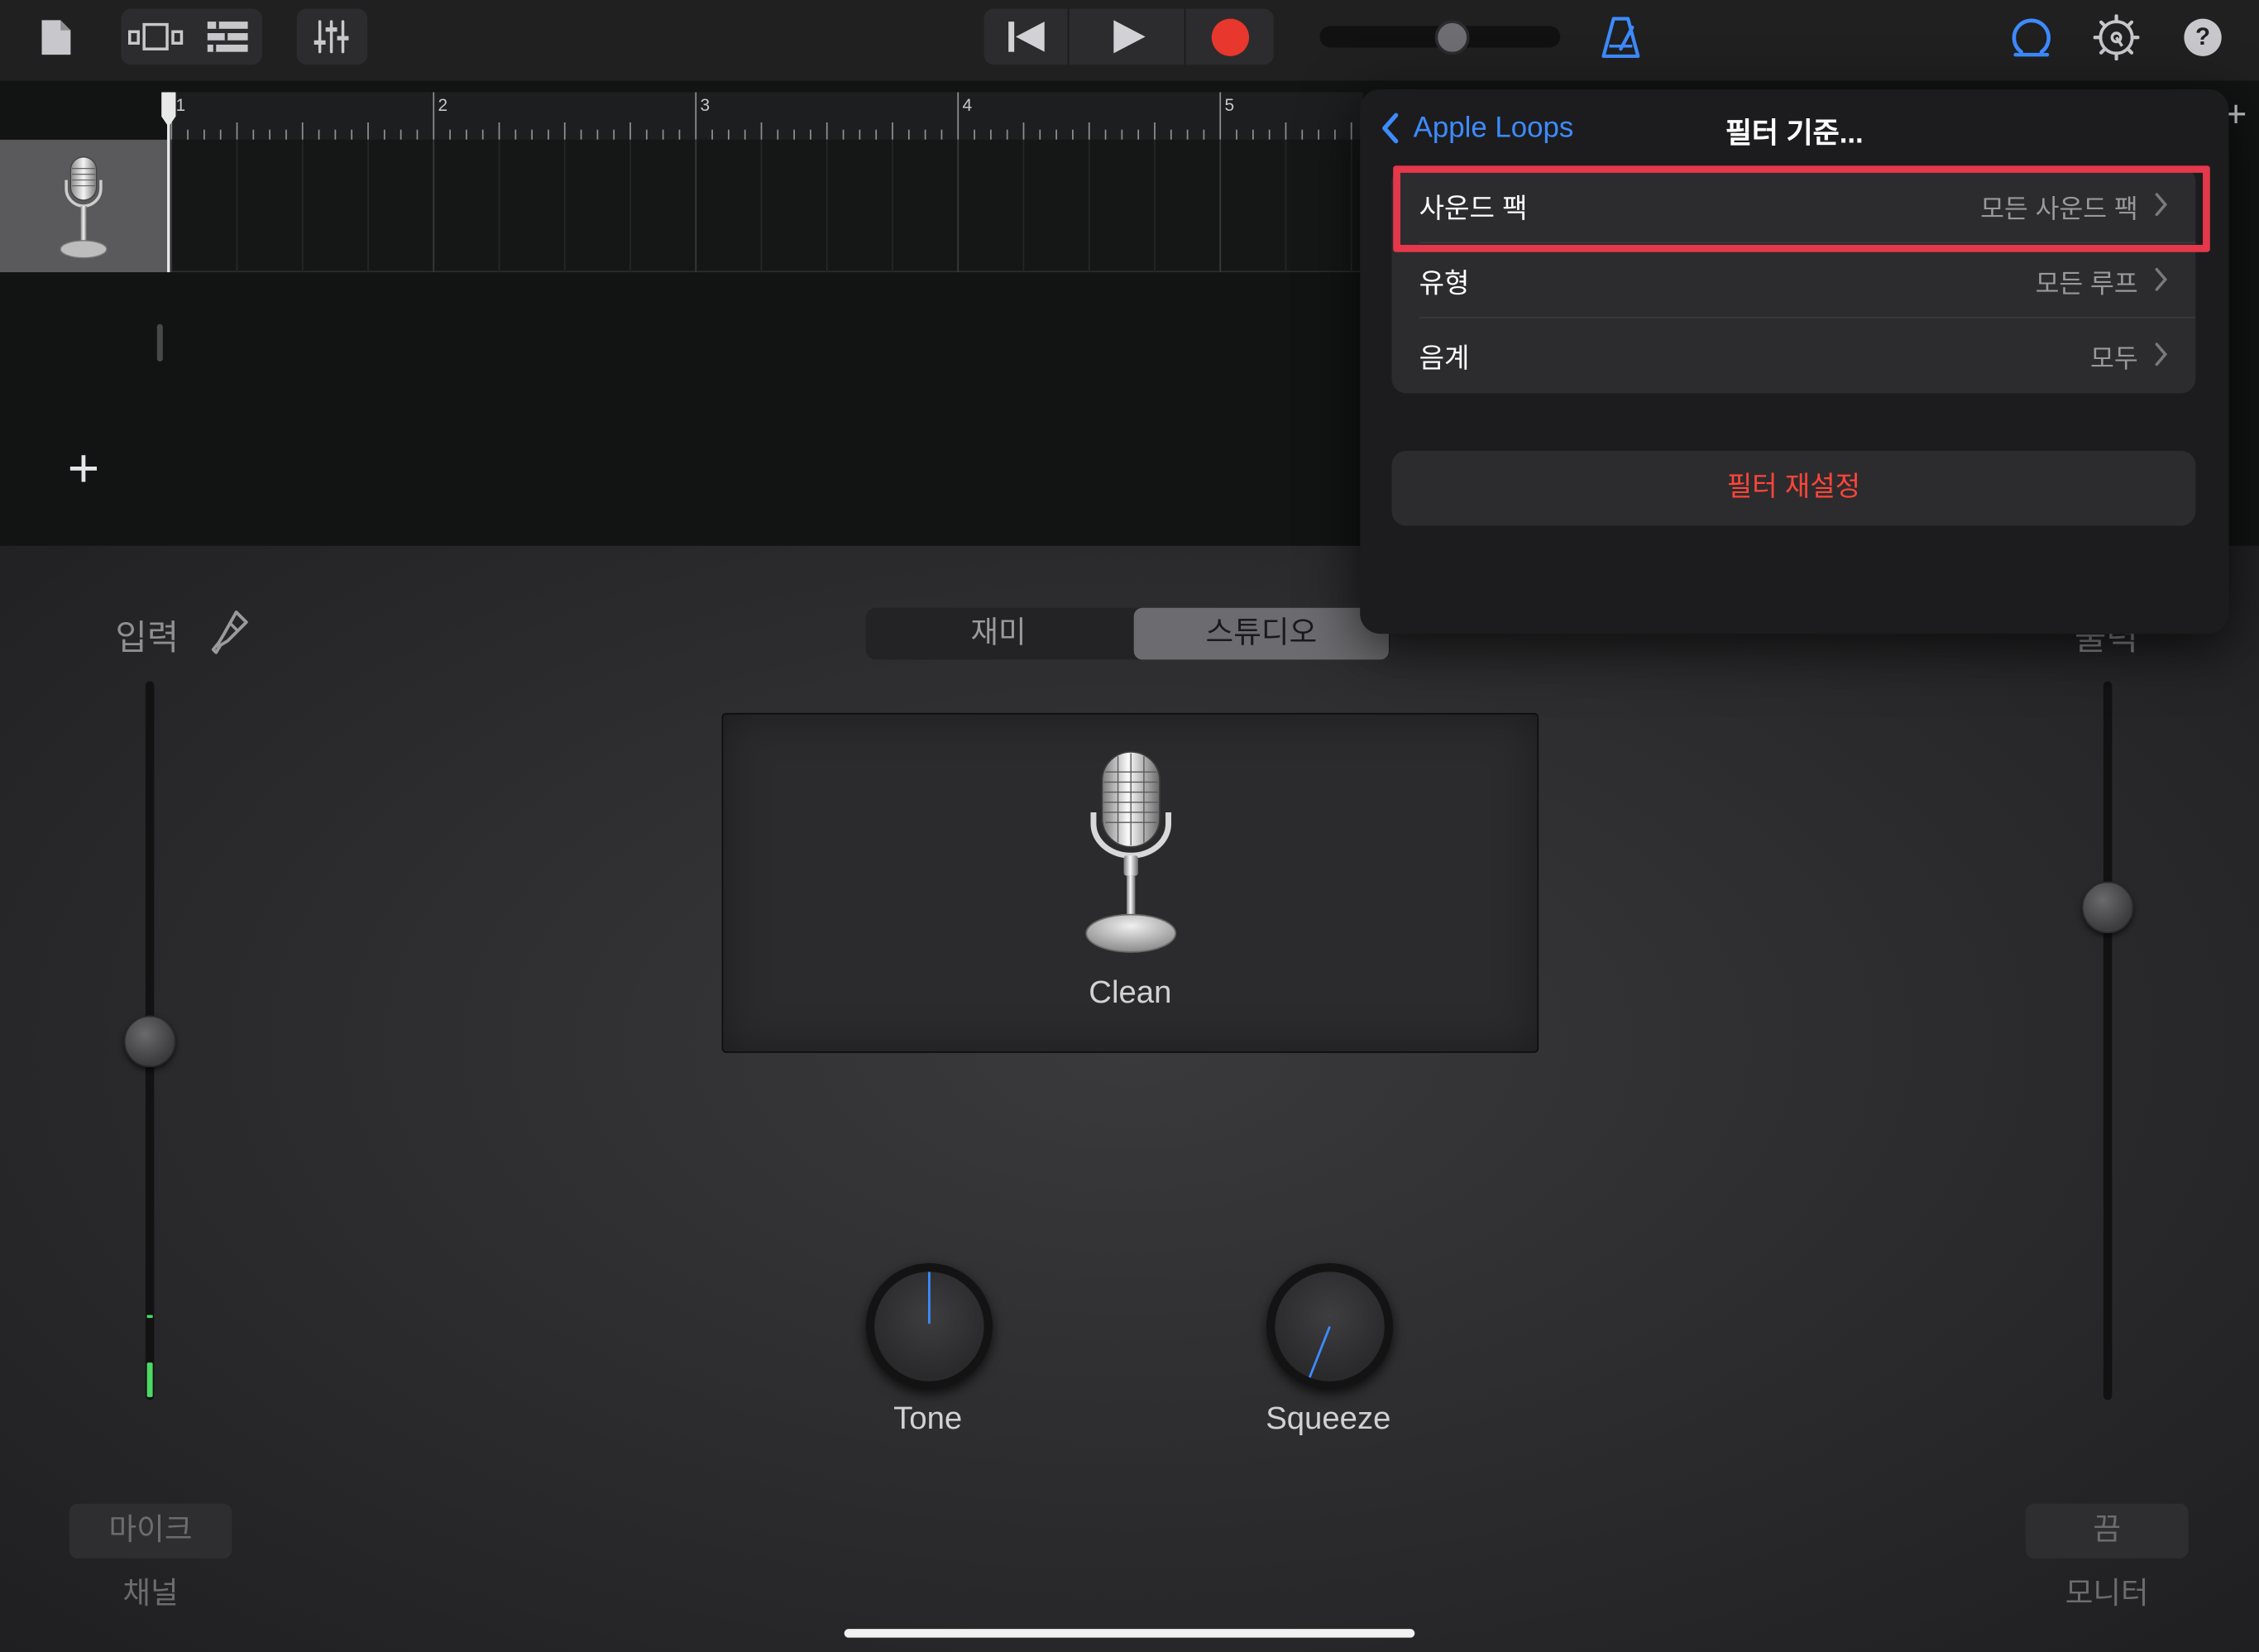 Image resolution: width=2259 pixels, height=1652 pixels. I want to click on channel-label: 채널, so click(151, 1594).